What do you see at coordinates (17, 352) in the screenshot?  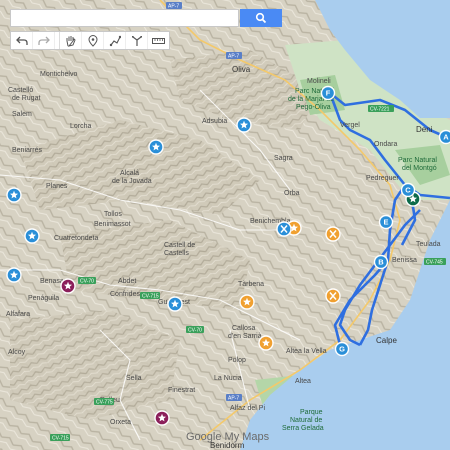 I see `label-alcoy: Alcoy` at bounding box center [17, 352].